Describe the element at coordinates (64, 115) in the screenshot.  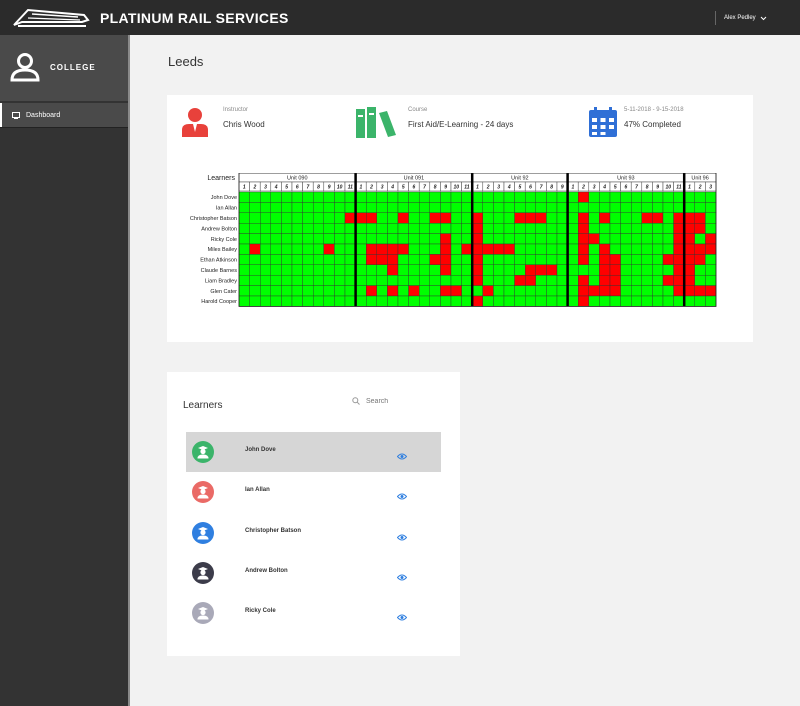
I see `sidebar-item-dashboard: Dashboard` at that location.